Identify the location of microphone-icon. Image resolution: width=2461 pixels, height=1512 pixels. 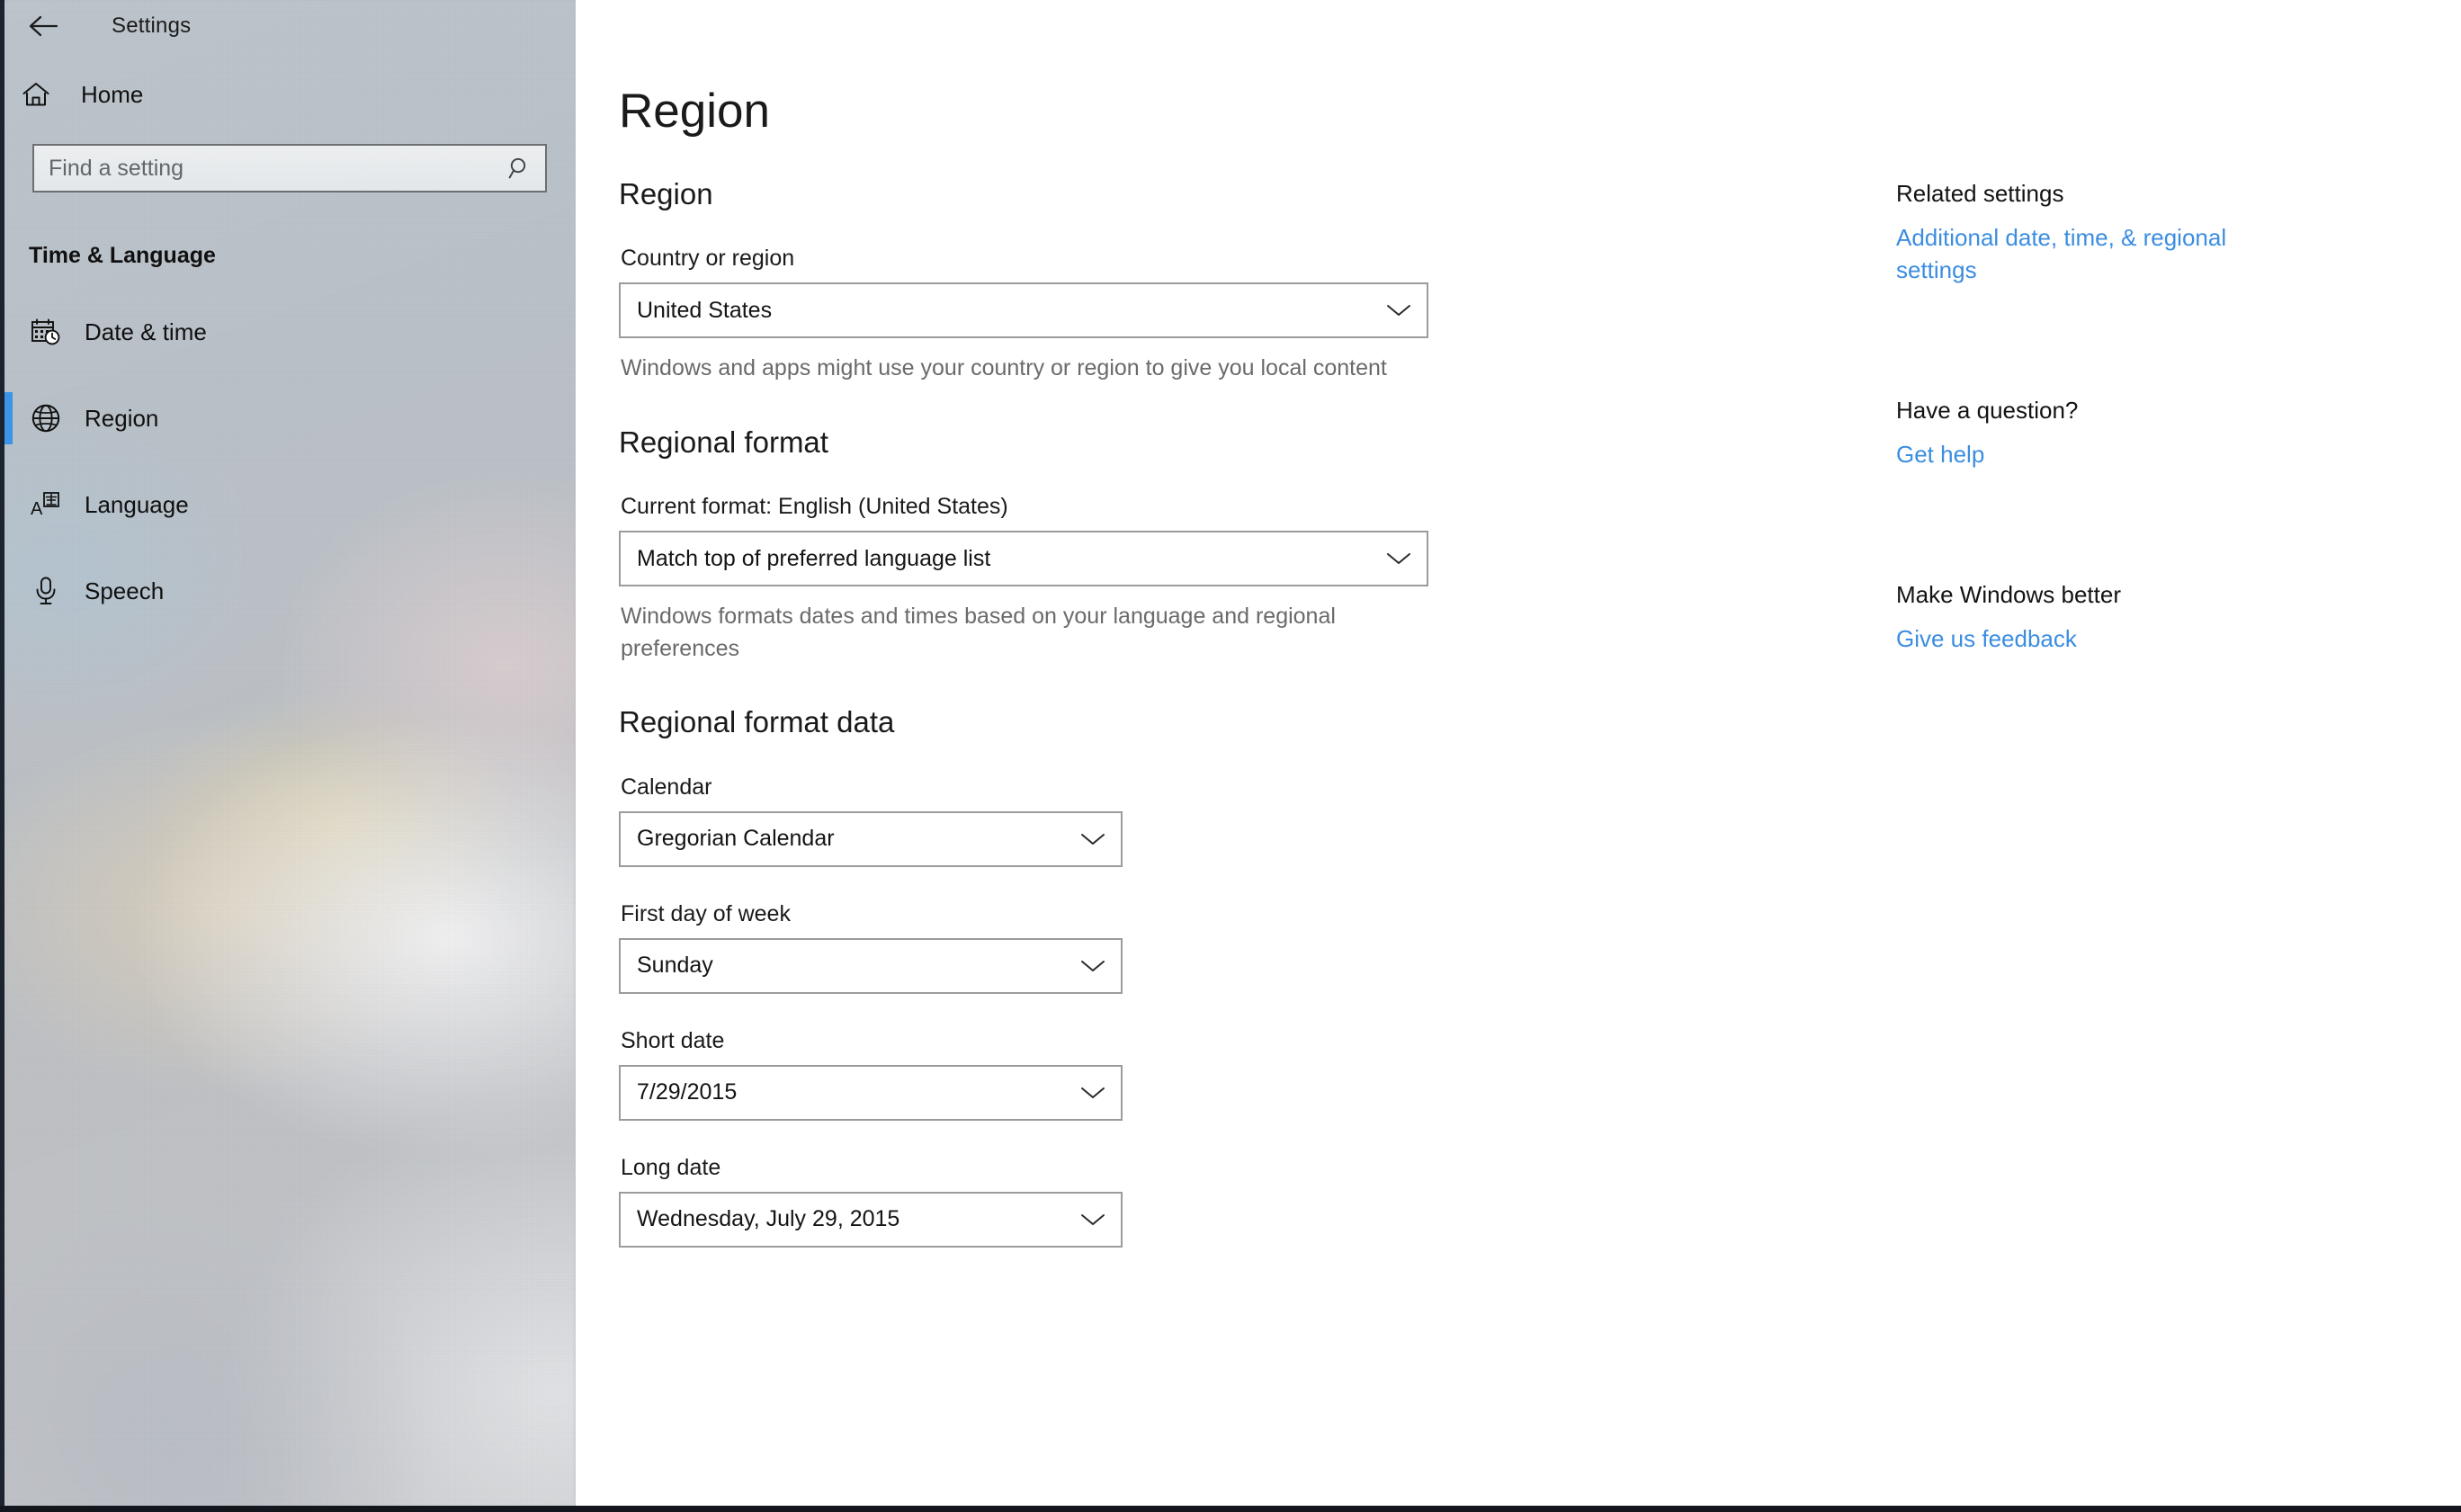
(46, 591).